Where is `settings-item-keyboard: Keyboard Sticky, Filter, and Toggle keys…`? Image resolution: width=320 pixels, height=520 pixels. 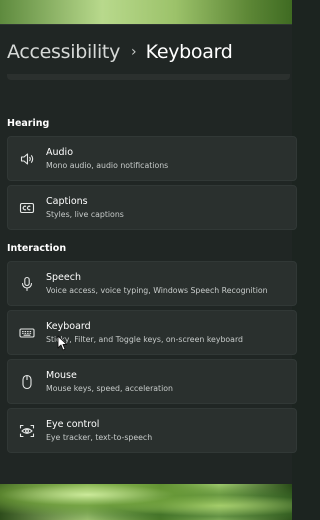 settings-item-keyboard: Keyboard Sticky, Filter, and Toggle keys… is located at coordinates (152, 332).